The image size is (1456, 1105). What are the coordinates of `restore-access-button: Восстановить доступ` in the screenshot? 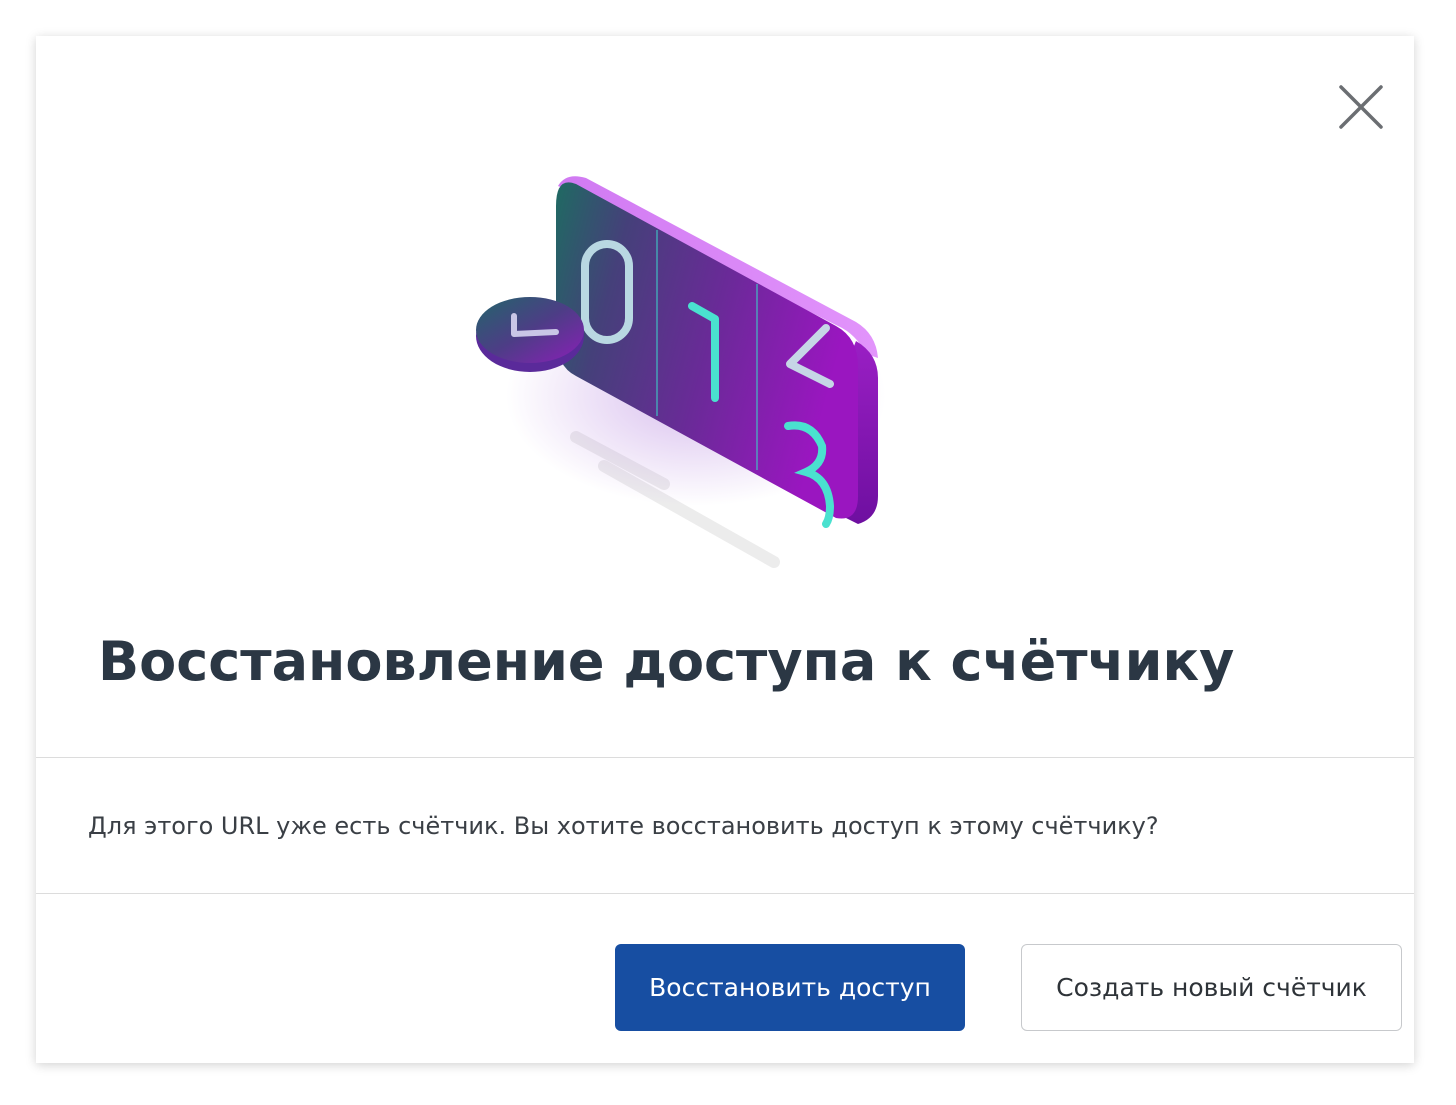 It's located at (790, 987).